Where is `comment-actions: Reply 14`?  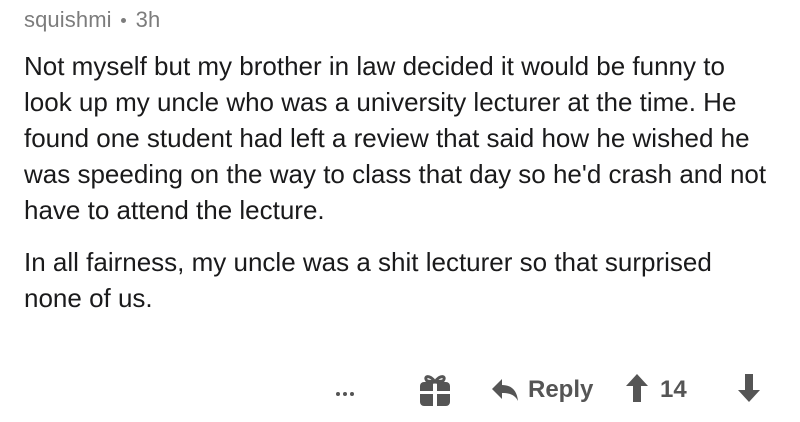 comment-actions: Reply 14 is located at coordinates (400, 392).